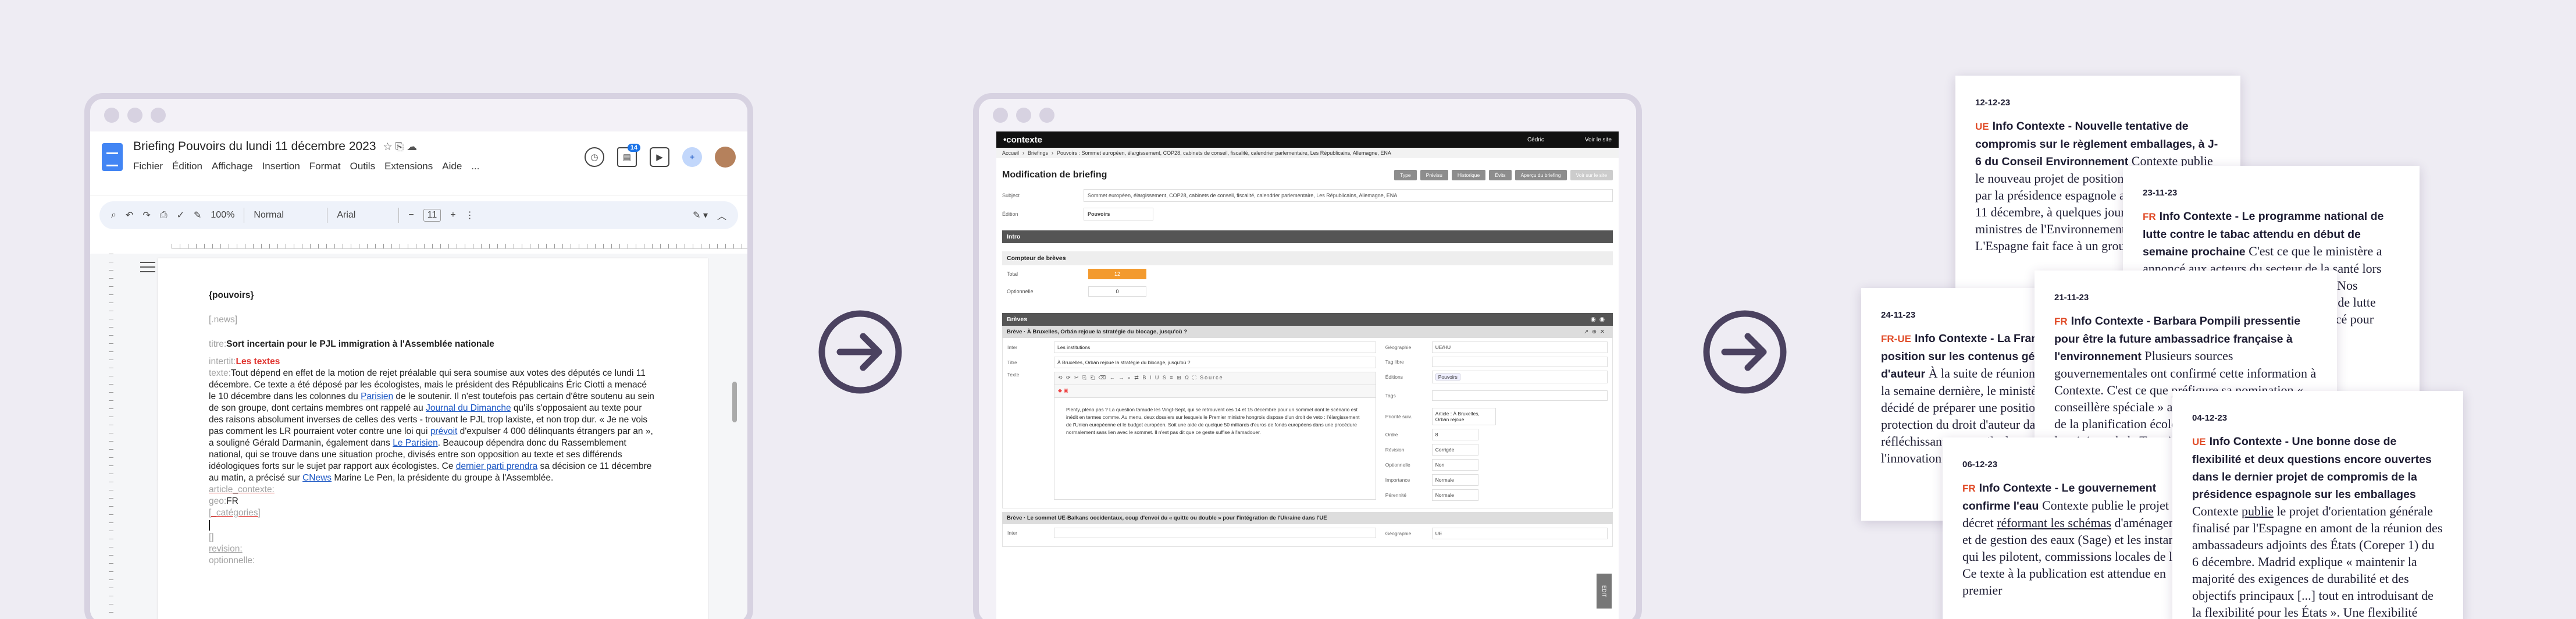 This screenshot has width=2576, height=619. I want to click on breves-section: Brèves ◉◉, so click(1307, 319).